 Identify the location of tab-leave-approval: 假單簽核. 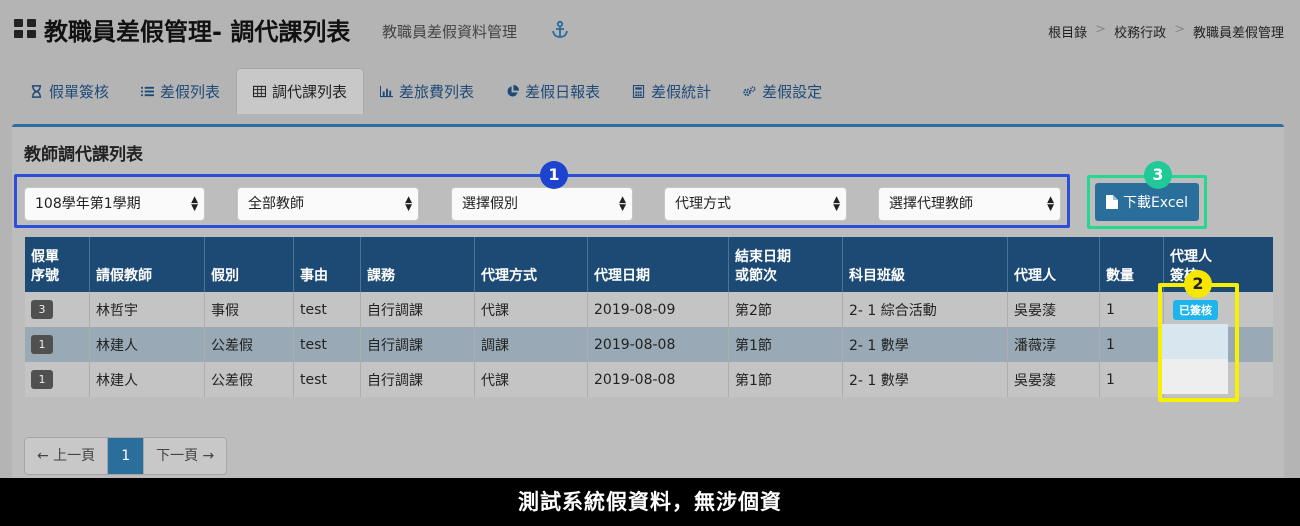
(69, 91).